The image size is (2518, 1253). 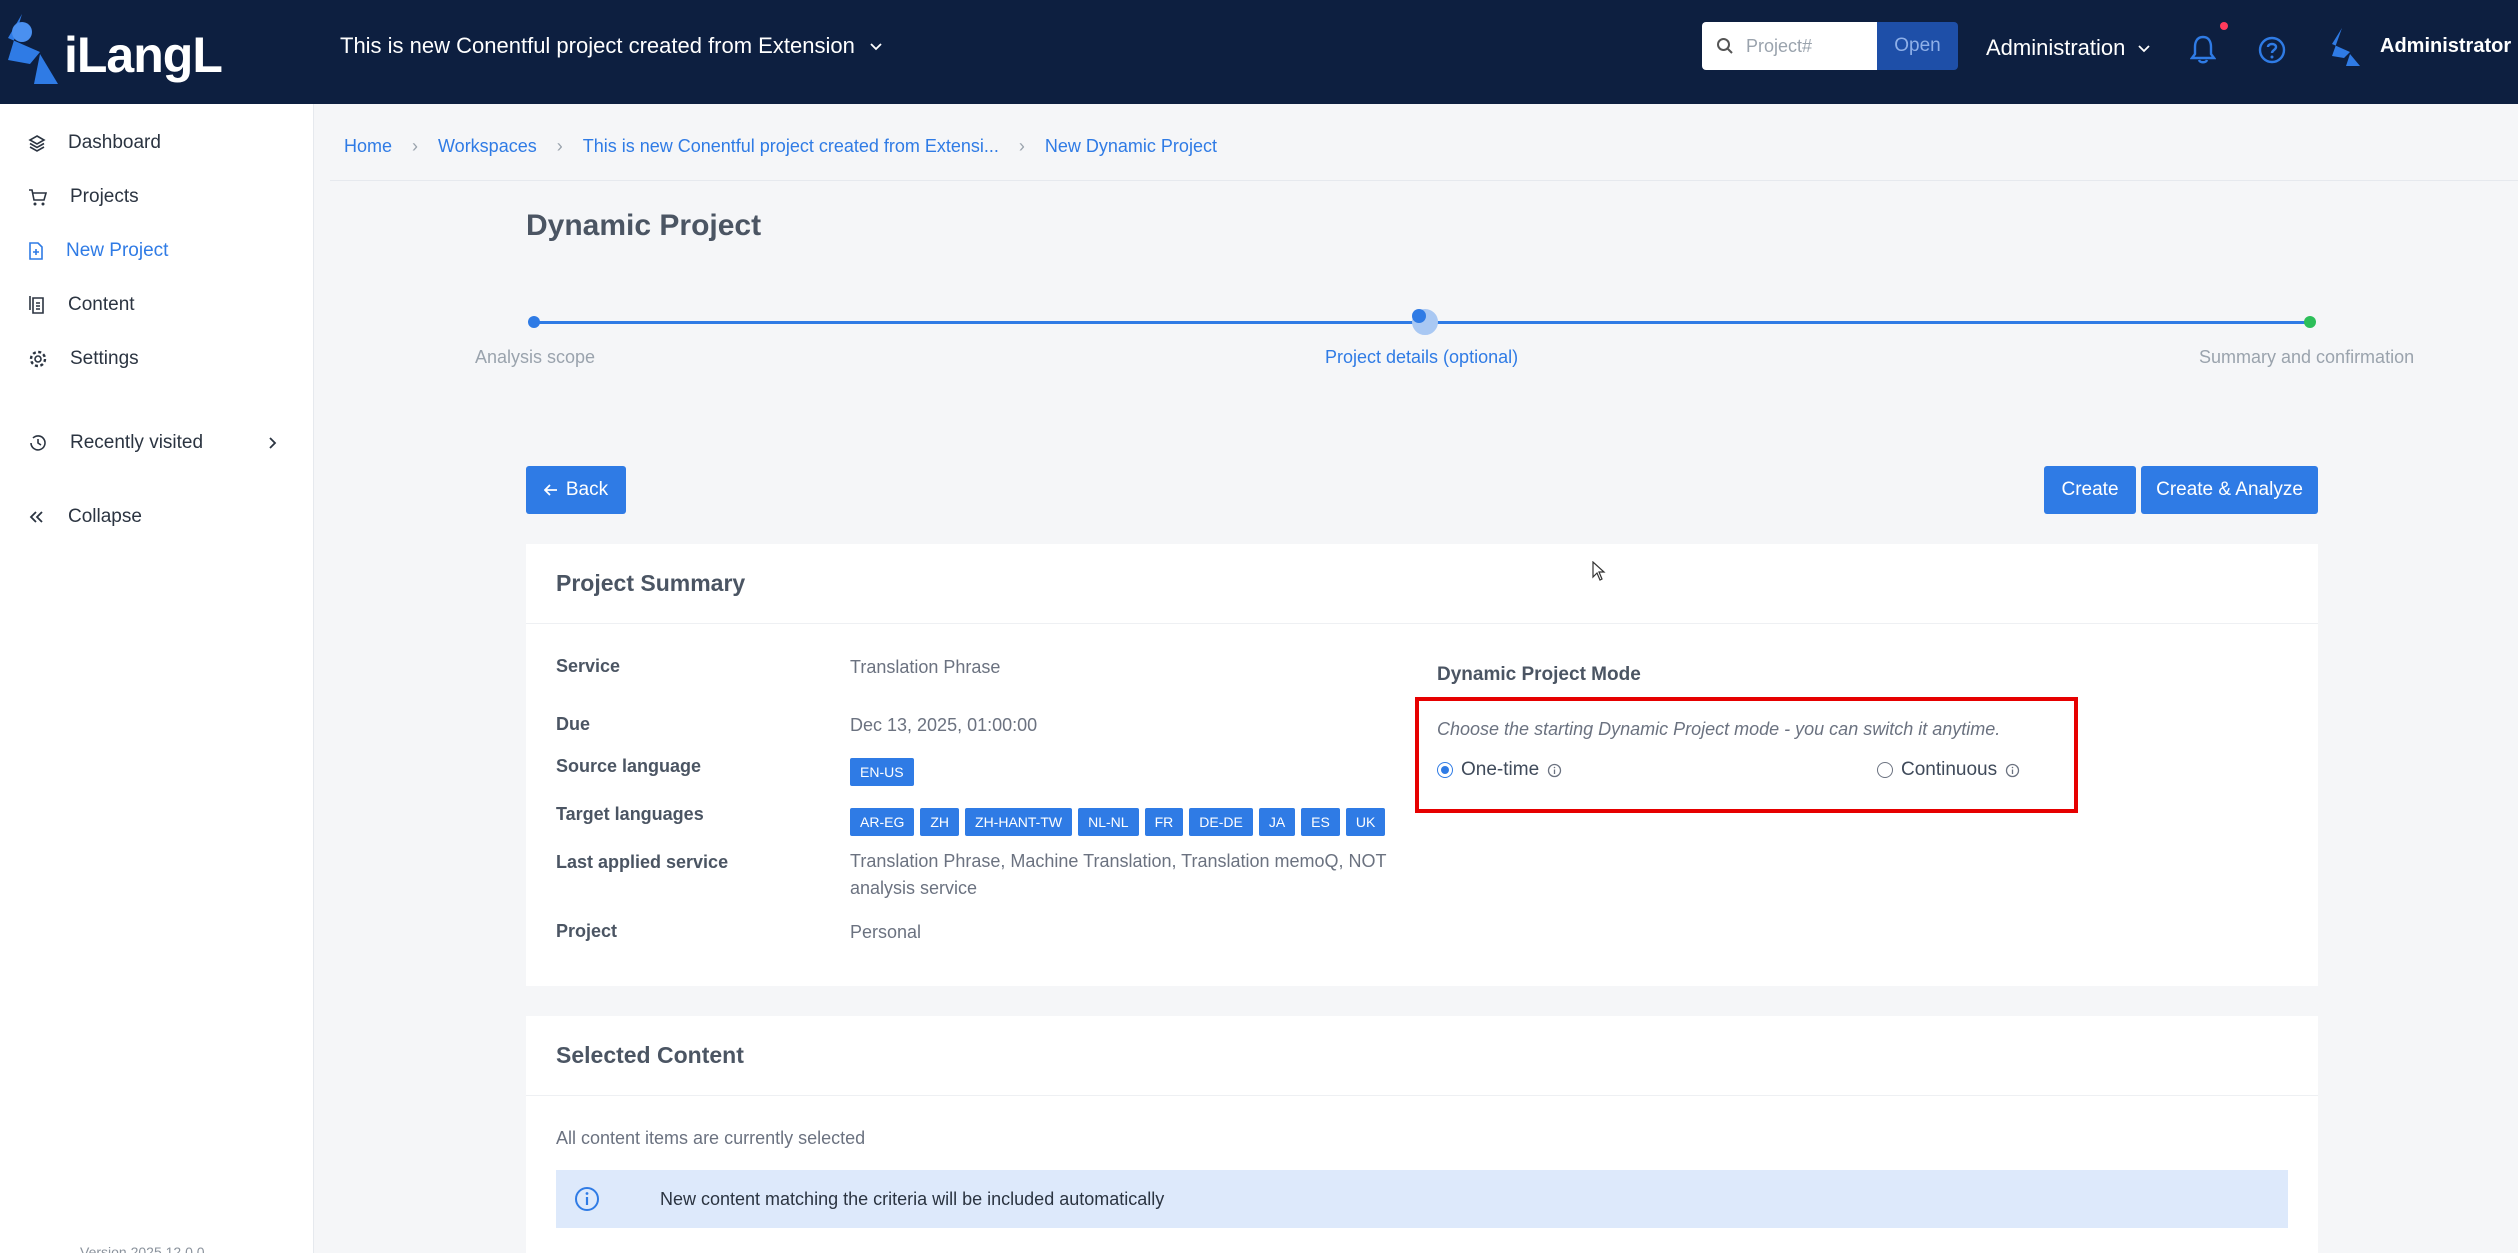 I want to click on service-label: Service, so click(x=588, y=666).